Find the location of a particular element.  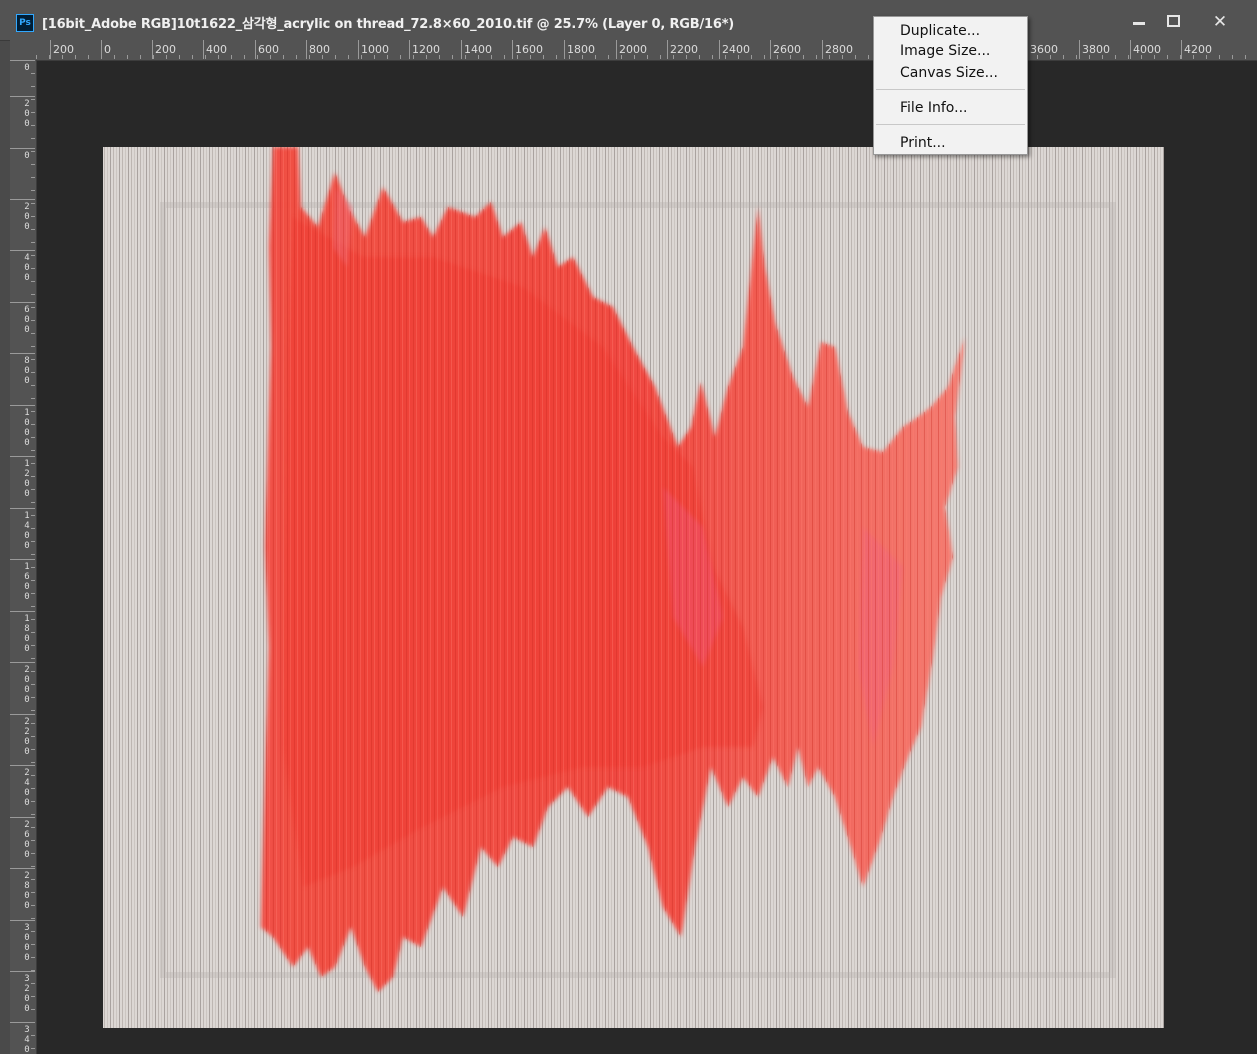

minimize-button is located at coordinates (1139, 22).